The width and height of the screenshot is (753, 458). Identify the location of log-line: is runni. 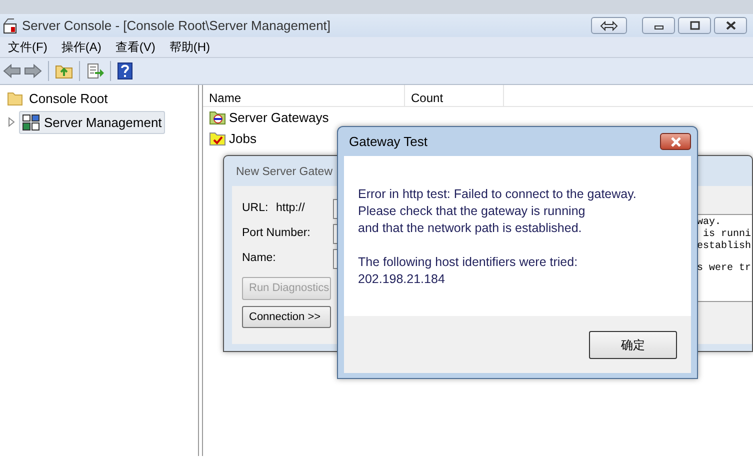
(727, 234).